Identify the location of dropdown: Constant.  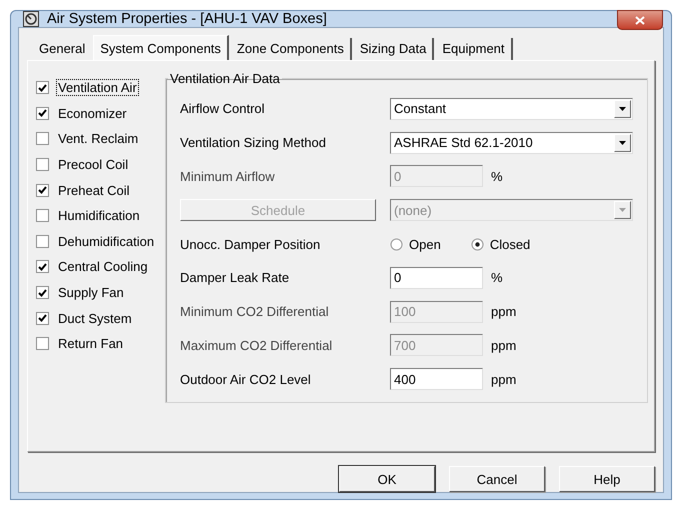
(511, 109).